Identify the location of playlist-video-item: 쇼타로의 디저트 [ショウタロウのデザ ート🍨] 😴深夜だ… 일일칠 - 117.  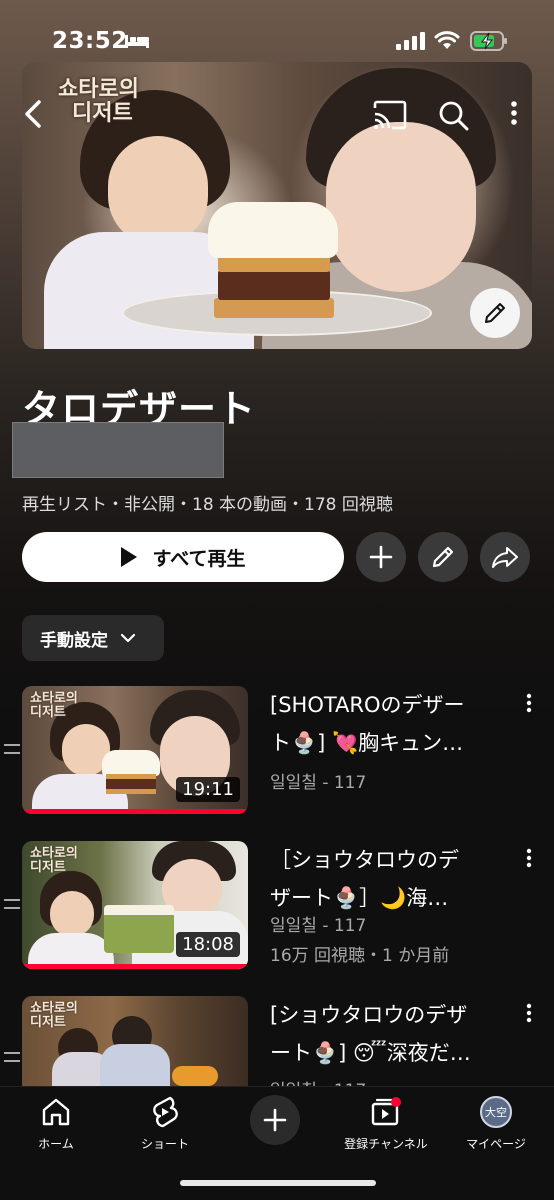
(277, 1041).